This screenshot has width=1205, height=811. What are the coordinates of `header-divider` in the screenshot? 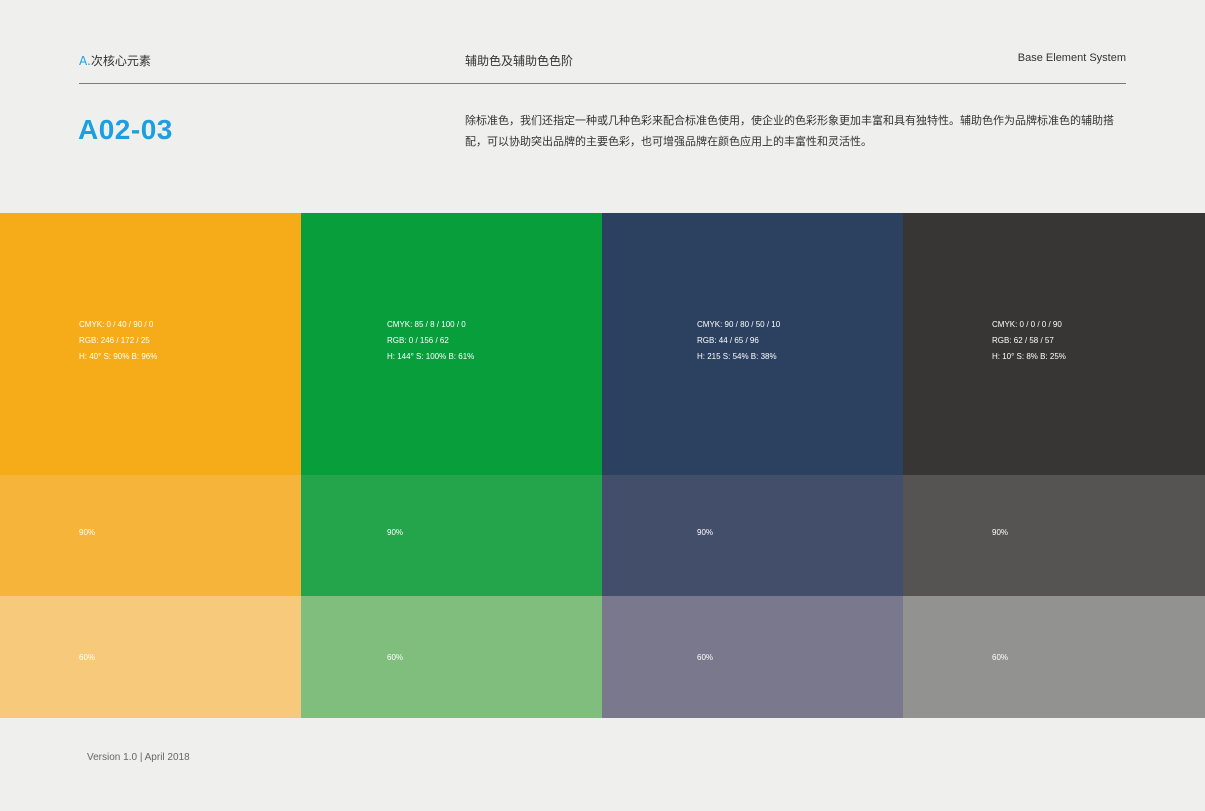 It's located at (602, 83).